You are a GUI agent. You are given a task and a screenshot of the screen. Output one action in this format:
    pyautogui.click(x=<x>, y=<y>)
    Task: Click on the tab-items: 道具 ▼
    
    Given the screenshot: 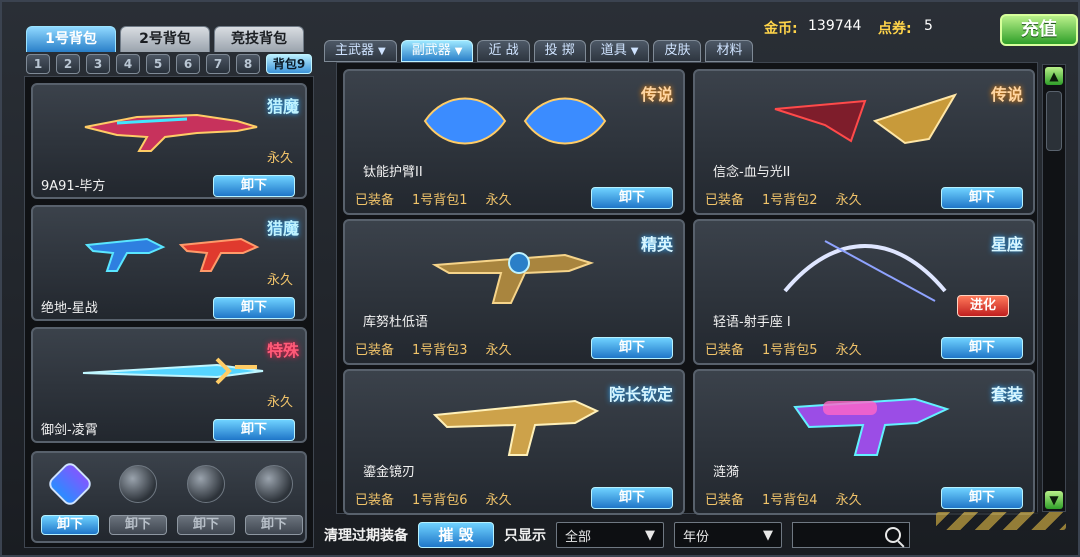 What is the action you would take?
    pyautogui.click(x=619, y=51)
    